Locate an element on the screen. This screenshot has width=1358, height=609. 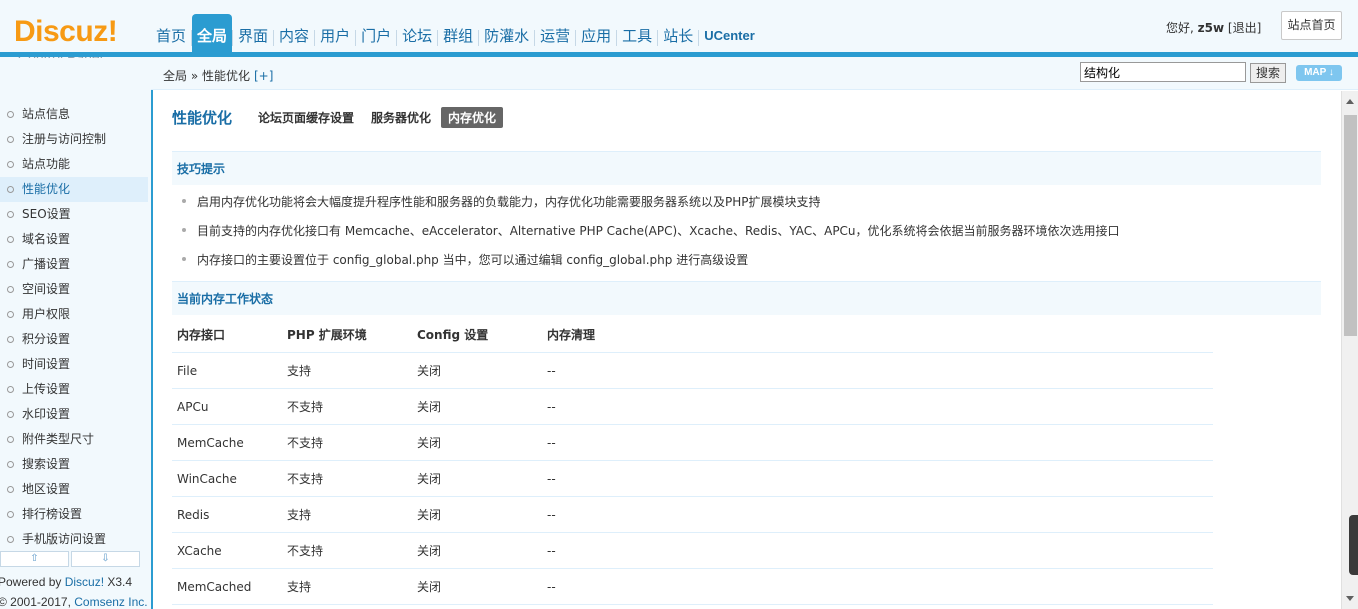
scroll-down-icon: ⇩ is located at coordinates (105, 559).